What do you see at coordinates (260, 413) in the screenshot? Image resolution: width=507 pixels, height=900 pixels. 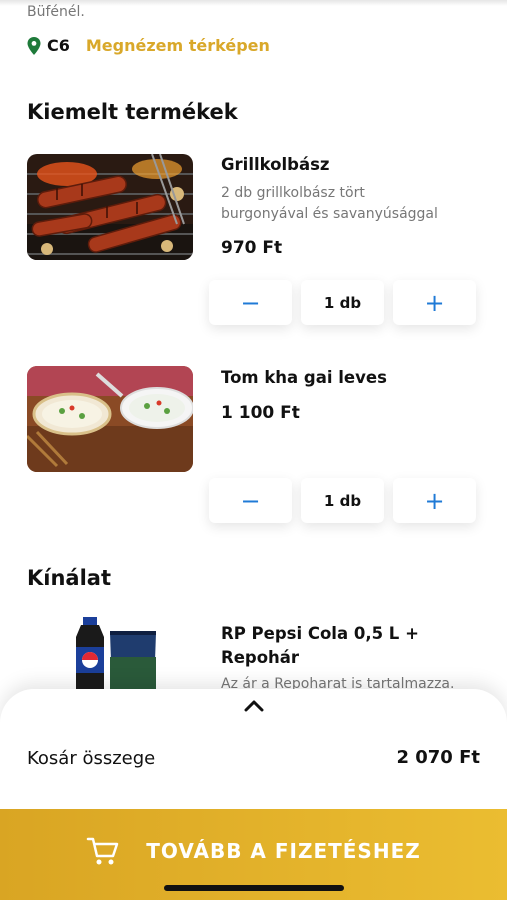 I see `product-price: 1 100 Ft` at bounding box center [260, 413].